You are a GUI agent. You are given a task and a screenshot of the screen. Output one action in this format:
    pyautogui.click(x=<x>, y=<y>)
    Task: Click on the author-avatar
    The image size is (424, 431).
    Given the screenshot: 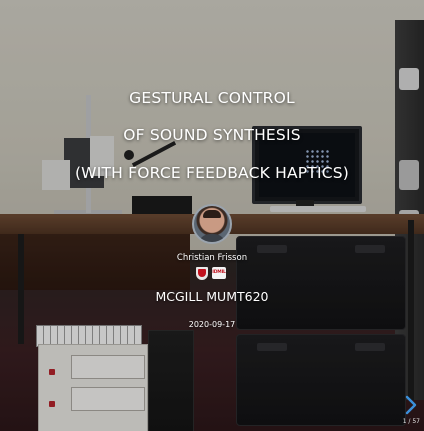 What is the action you would take?
    pyautogui.click(x=212, y=224)
    